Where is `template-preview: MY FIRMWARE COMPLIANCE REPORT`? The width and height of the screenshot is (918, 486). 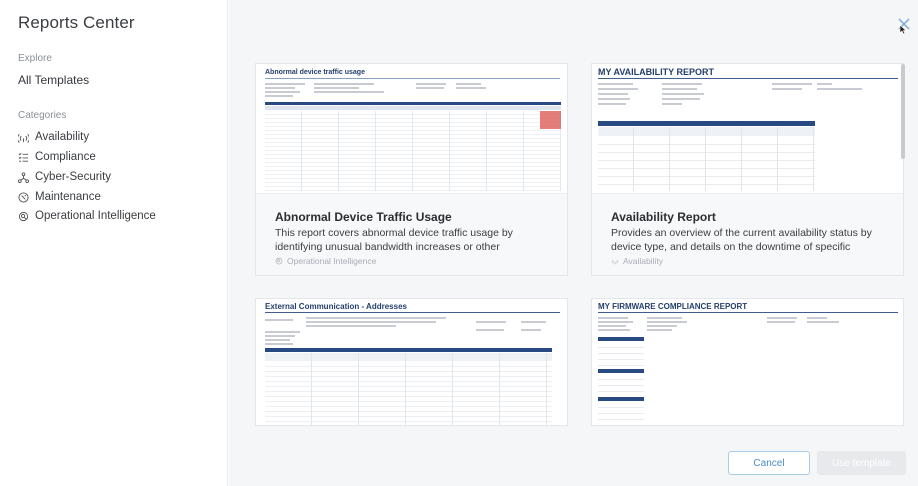
template-preview: MY FIRMWARE COMPLIANCE REPORT is located at coordinates (747, 362).